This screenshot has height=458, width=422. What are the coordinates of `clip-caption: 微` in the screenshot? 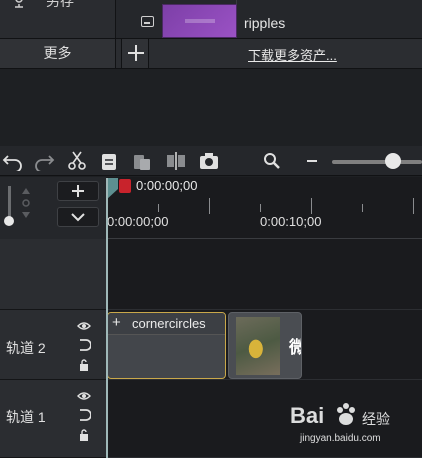 It's located at (295, 345).